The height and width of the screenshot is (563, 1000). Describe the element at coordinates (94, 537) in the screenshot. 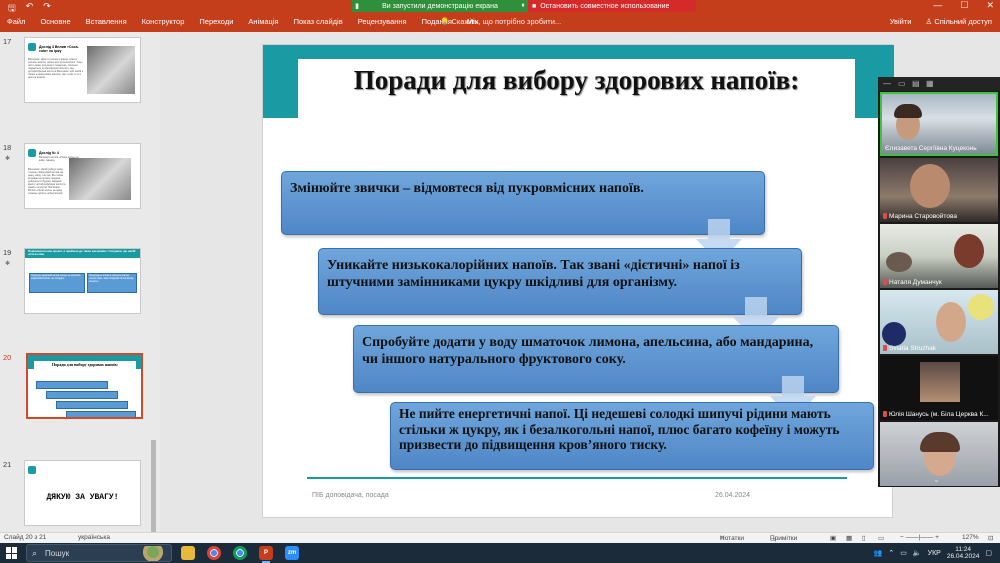

I see `language-indicator: українська` at that location.